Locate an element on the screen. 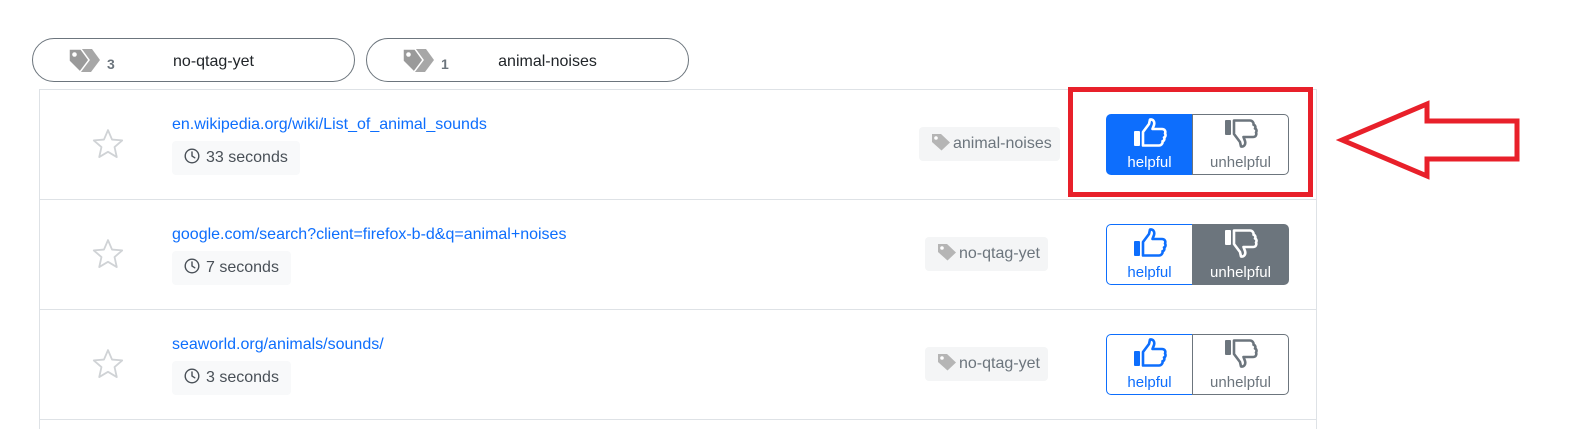  tag-filter-no-qtag-yet: 3 no-qtag-yet is located at coordinates (193, 60).